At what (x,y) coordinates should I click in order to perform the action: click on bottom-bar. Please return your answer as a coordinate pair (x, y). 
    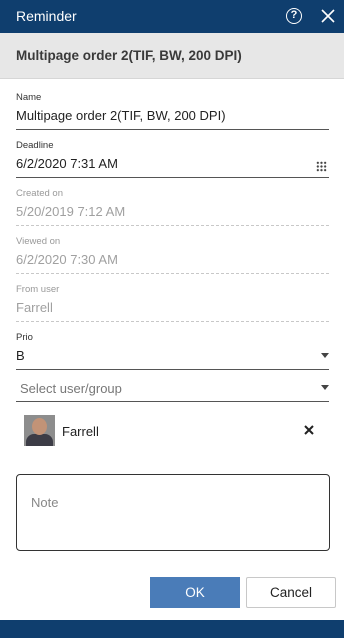
    Looking at the image, I should click on (172, 629).